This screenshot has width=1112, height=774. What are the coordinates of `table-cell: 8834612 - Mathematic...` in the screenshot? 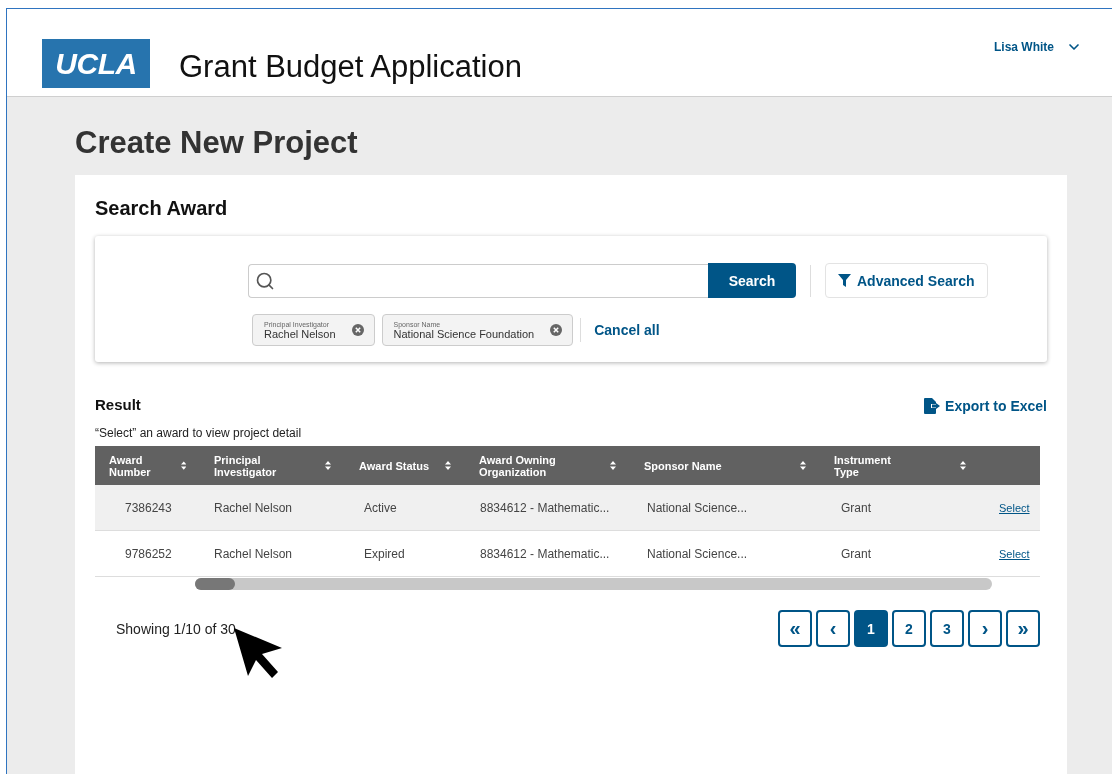 It's located at (547, 508).